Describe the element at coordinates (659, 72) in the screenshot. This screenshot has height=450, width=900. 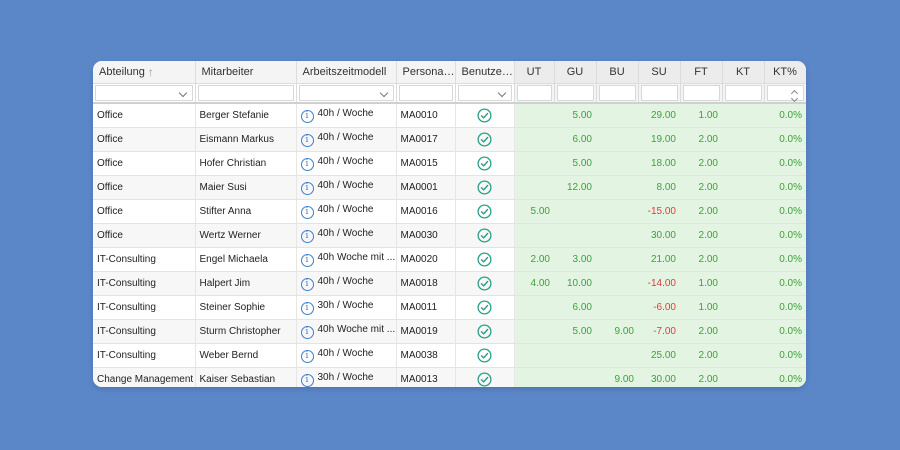
I see `column-header-su: SU` at that location.